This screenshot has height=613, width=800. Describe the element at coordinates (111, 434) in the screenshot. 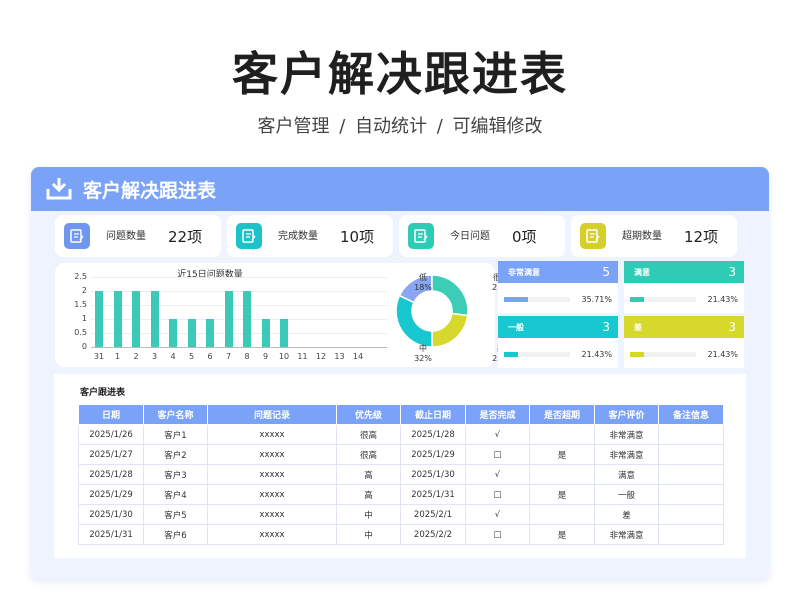

I see `table-cell: 2025/1/26` at that location.